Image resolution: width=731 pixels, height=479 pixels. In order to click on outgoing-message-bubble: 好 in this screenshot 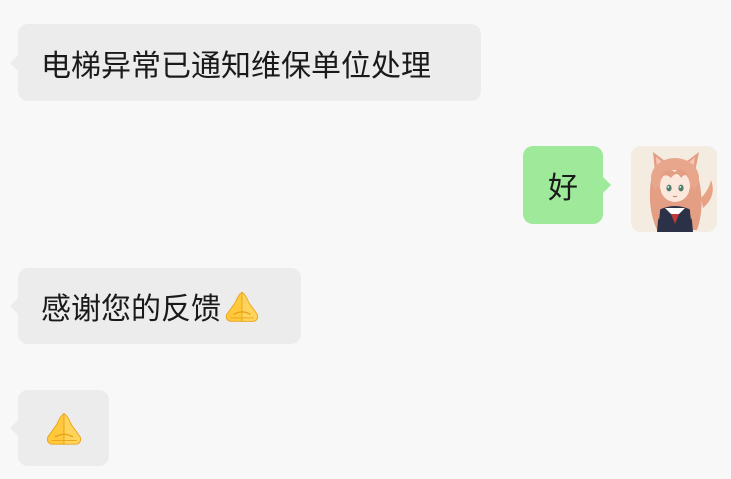, I will do `click(567, 185)`.